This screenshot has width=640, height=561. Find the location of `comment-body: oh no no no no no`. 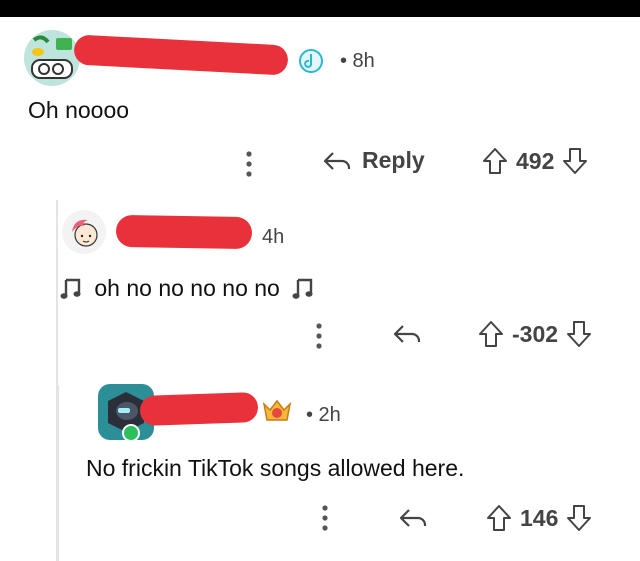

comment-body: oh no no no no no is located at coordinates (187, 288).